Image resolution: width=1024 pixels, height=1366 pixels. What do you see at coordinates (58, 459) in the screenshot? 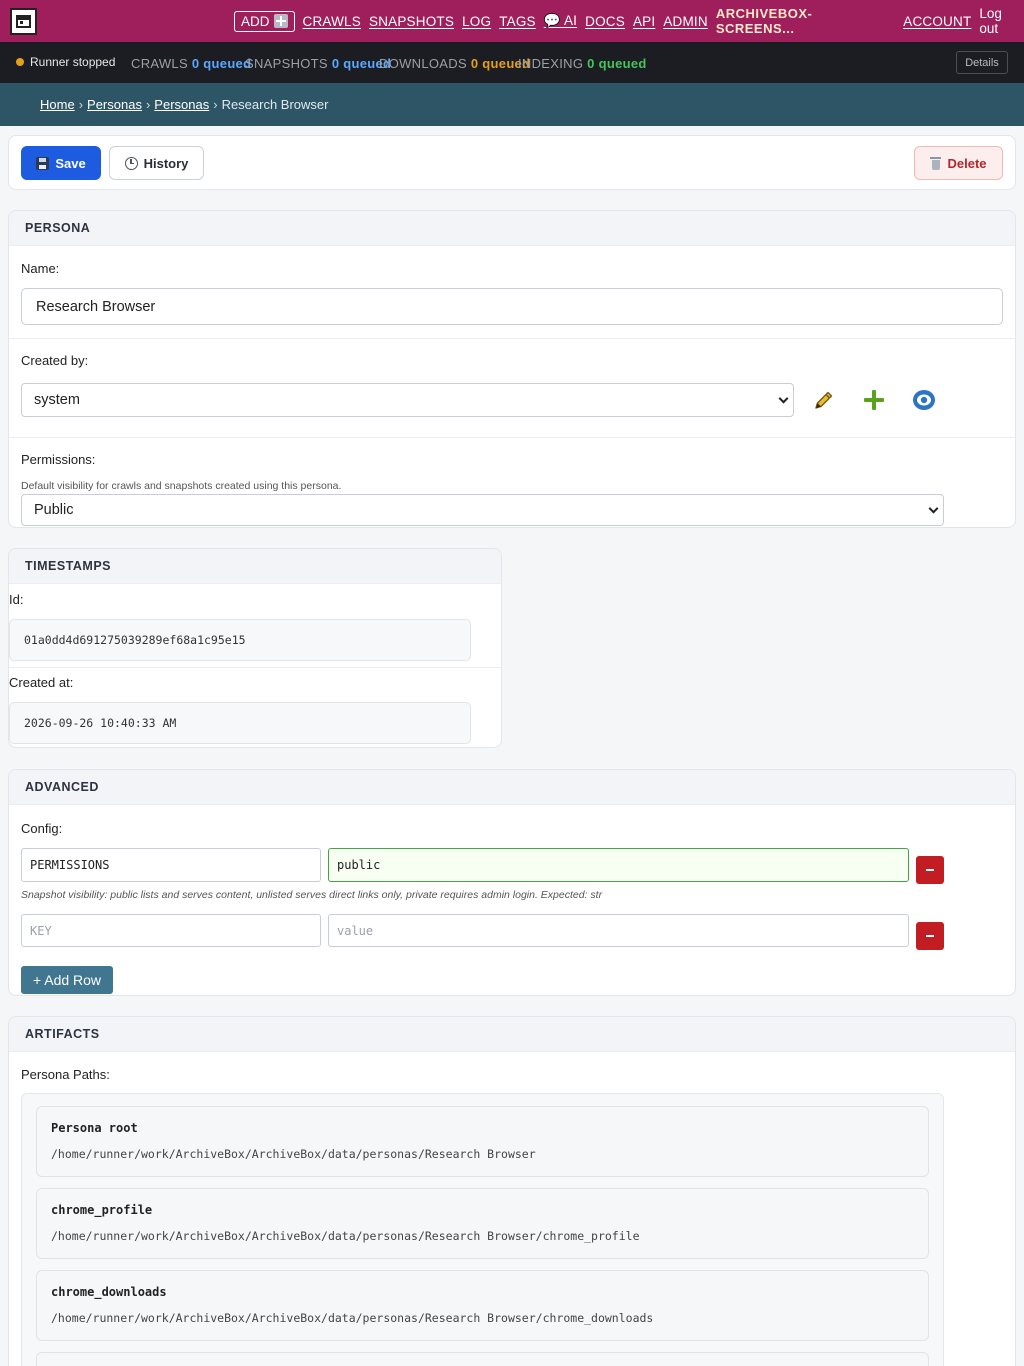
I see `permissions-label: Permissions:` at bounding box center [58, 459].